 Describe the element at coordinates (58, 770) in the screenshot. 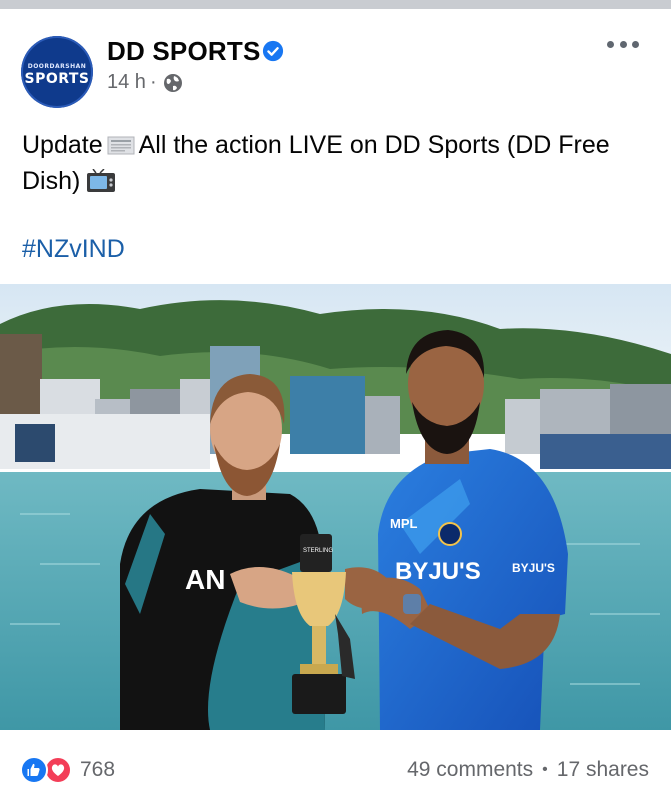

I see `love-icon` at that location.